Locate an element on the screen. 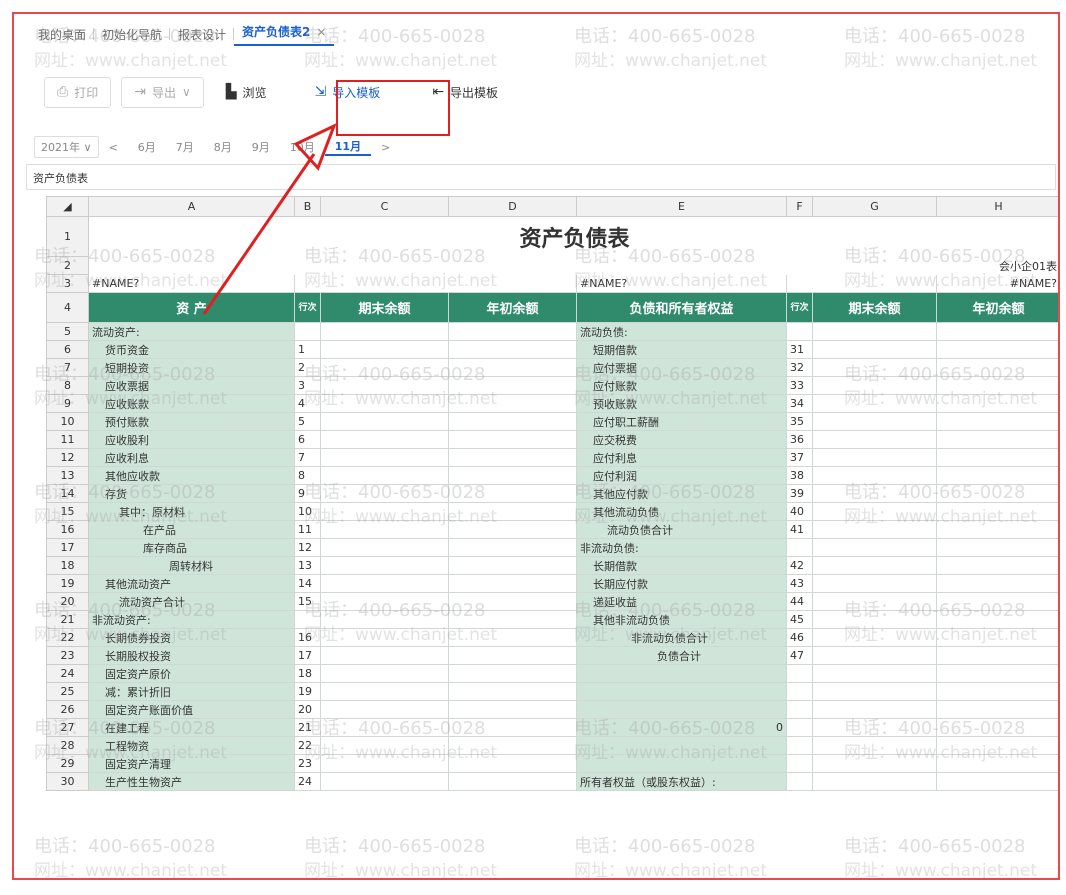  asset-item-cell: 固定资产原价 is located at coordinates (191, 673).